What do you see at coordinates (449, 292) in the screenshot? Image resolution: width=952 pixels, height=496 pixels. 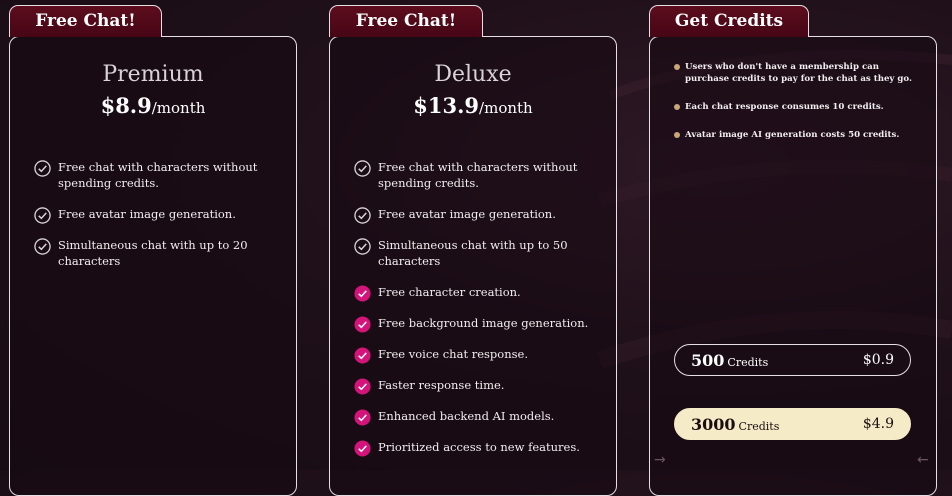 I see `feature-text: Free character creation.` at bounding box center [449, 292].